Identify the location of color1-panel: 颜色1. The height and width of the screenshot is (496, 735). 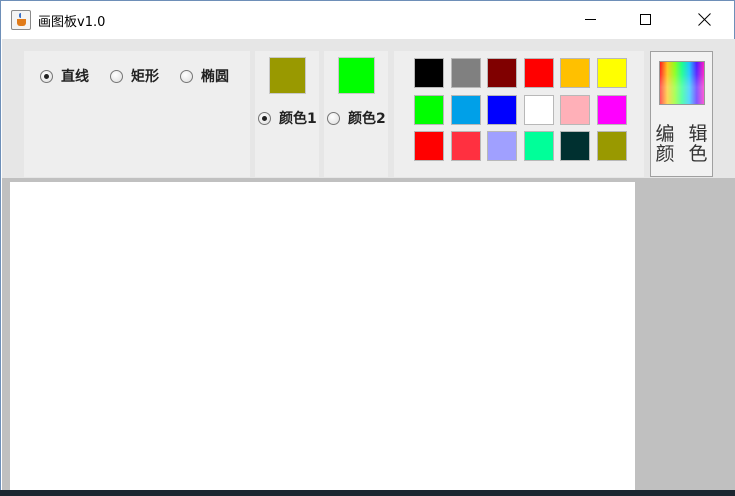
(287, 114).